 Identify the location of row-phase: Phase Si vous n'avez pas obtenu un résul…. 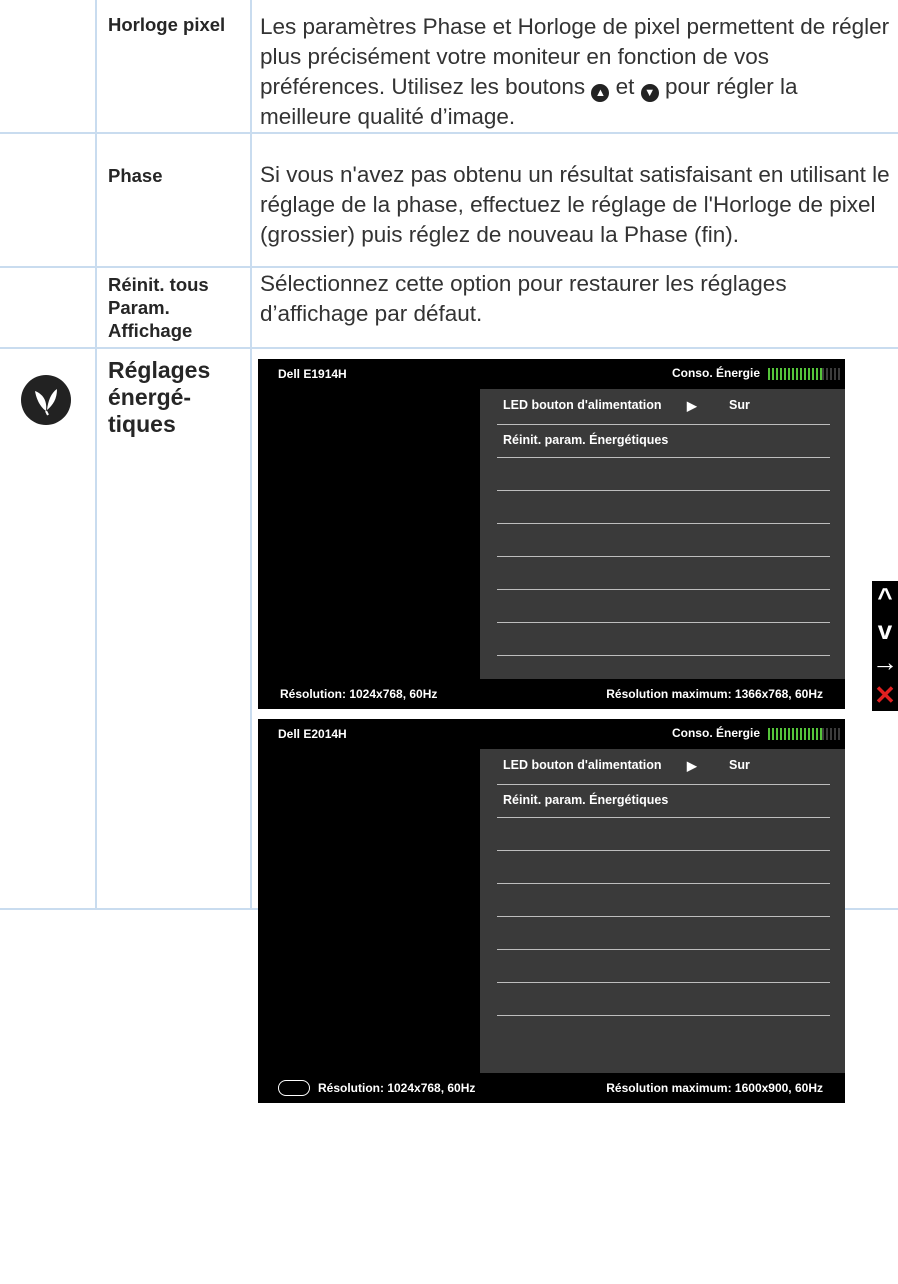
(449, 201).